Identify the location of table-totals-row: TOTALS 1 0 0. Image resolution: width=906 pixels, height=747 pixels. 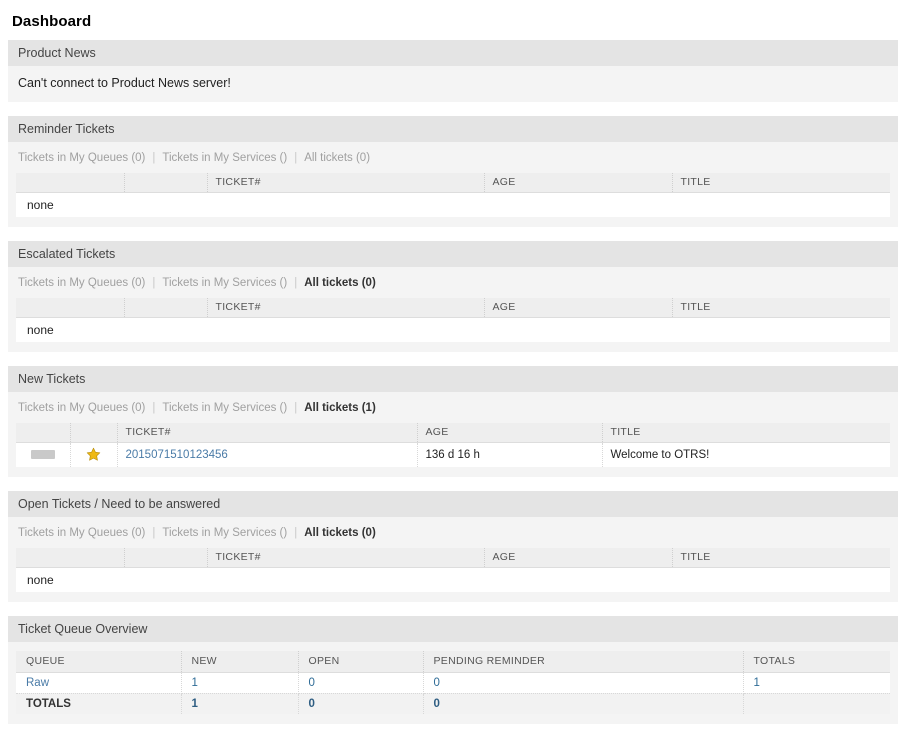
(453, 703).